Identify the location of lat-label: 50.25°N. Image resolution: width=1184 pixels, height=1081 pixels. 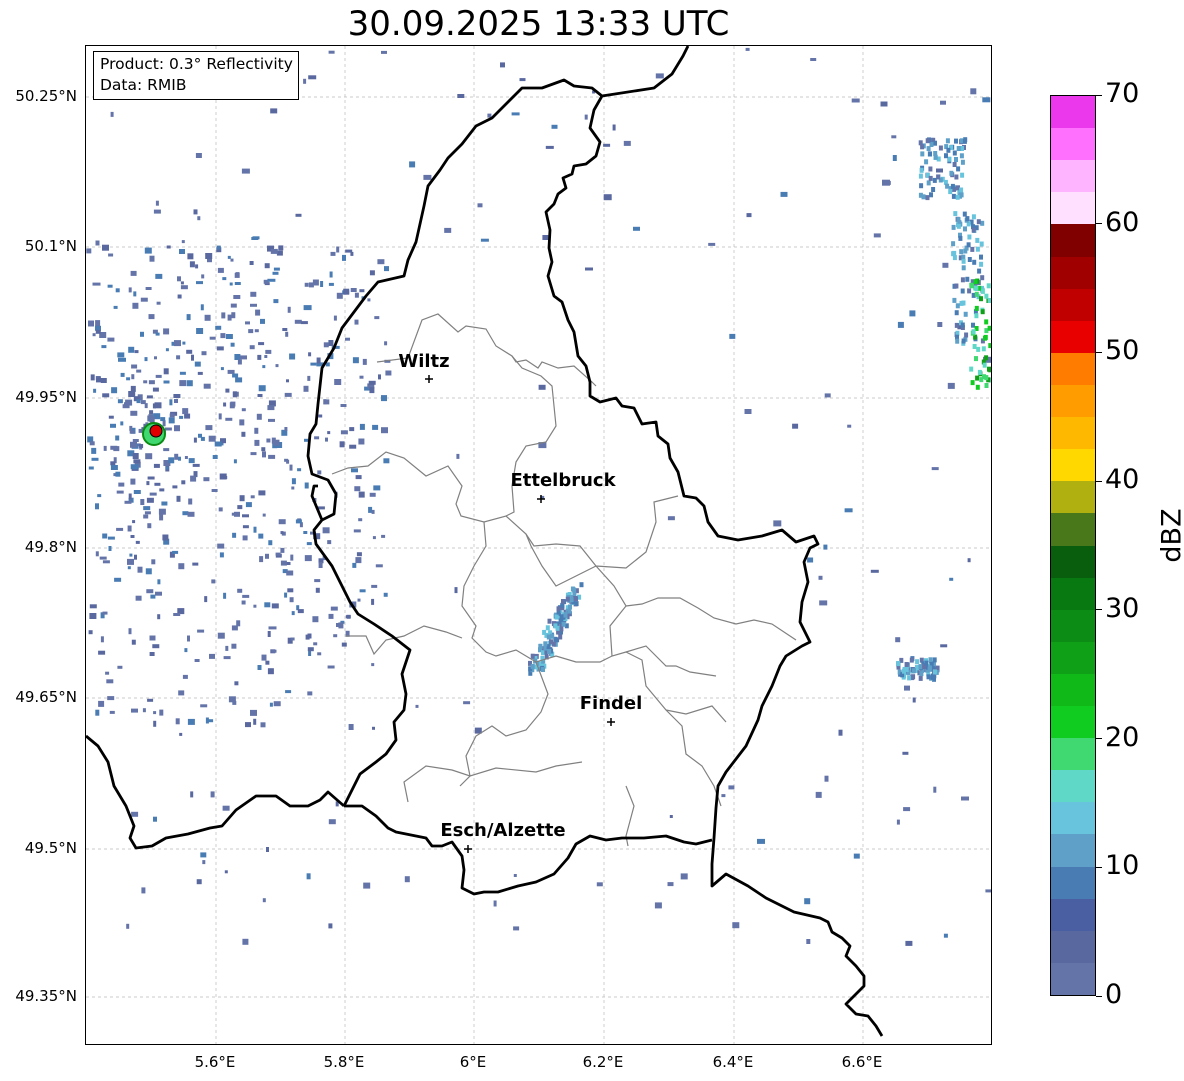
(46, 96).